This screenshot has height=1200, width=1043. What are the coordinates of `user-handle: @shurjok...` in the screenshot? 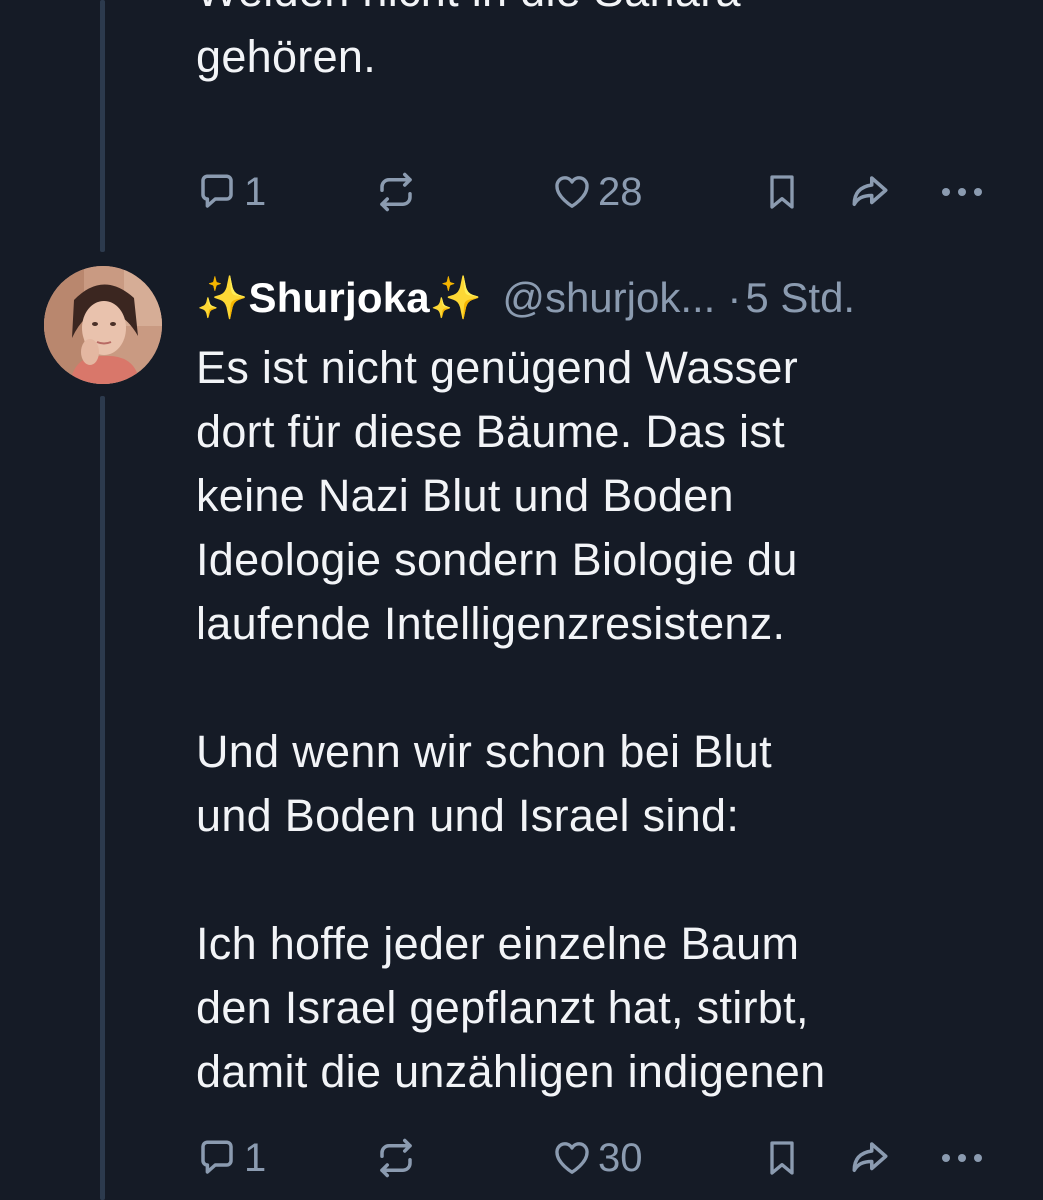 It's located at (608, 298).